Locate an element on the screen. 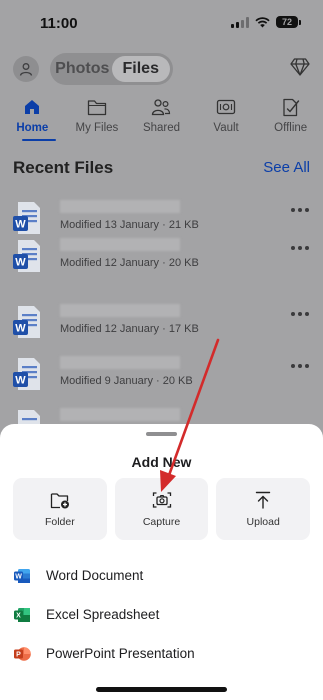  capture-button: Capture is located at coordinates (161, 509).